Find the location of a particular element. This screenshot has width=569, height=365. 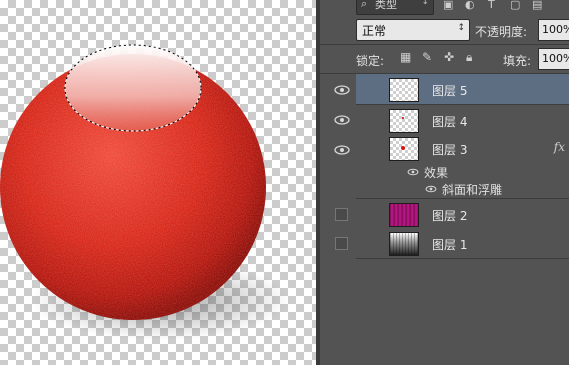

layer-filter-bar: ⌕ 类型 ↕ ▣ ◐ T ▢ ▤ is located at coordinates (444, 7).